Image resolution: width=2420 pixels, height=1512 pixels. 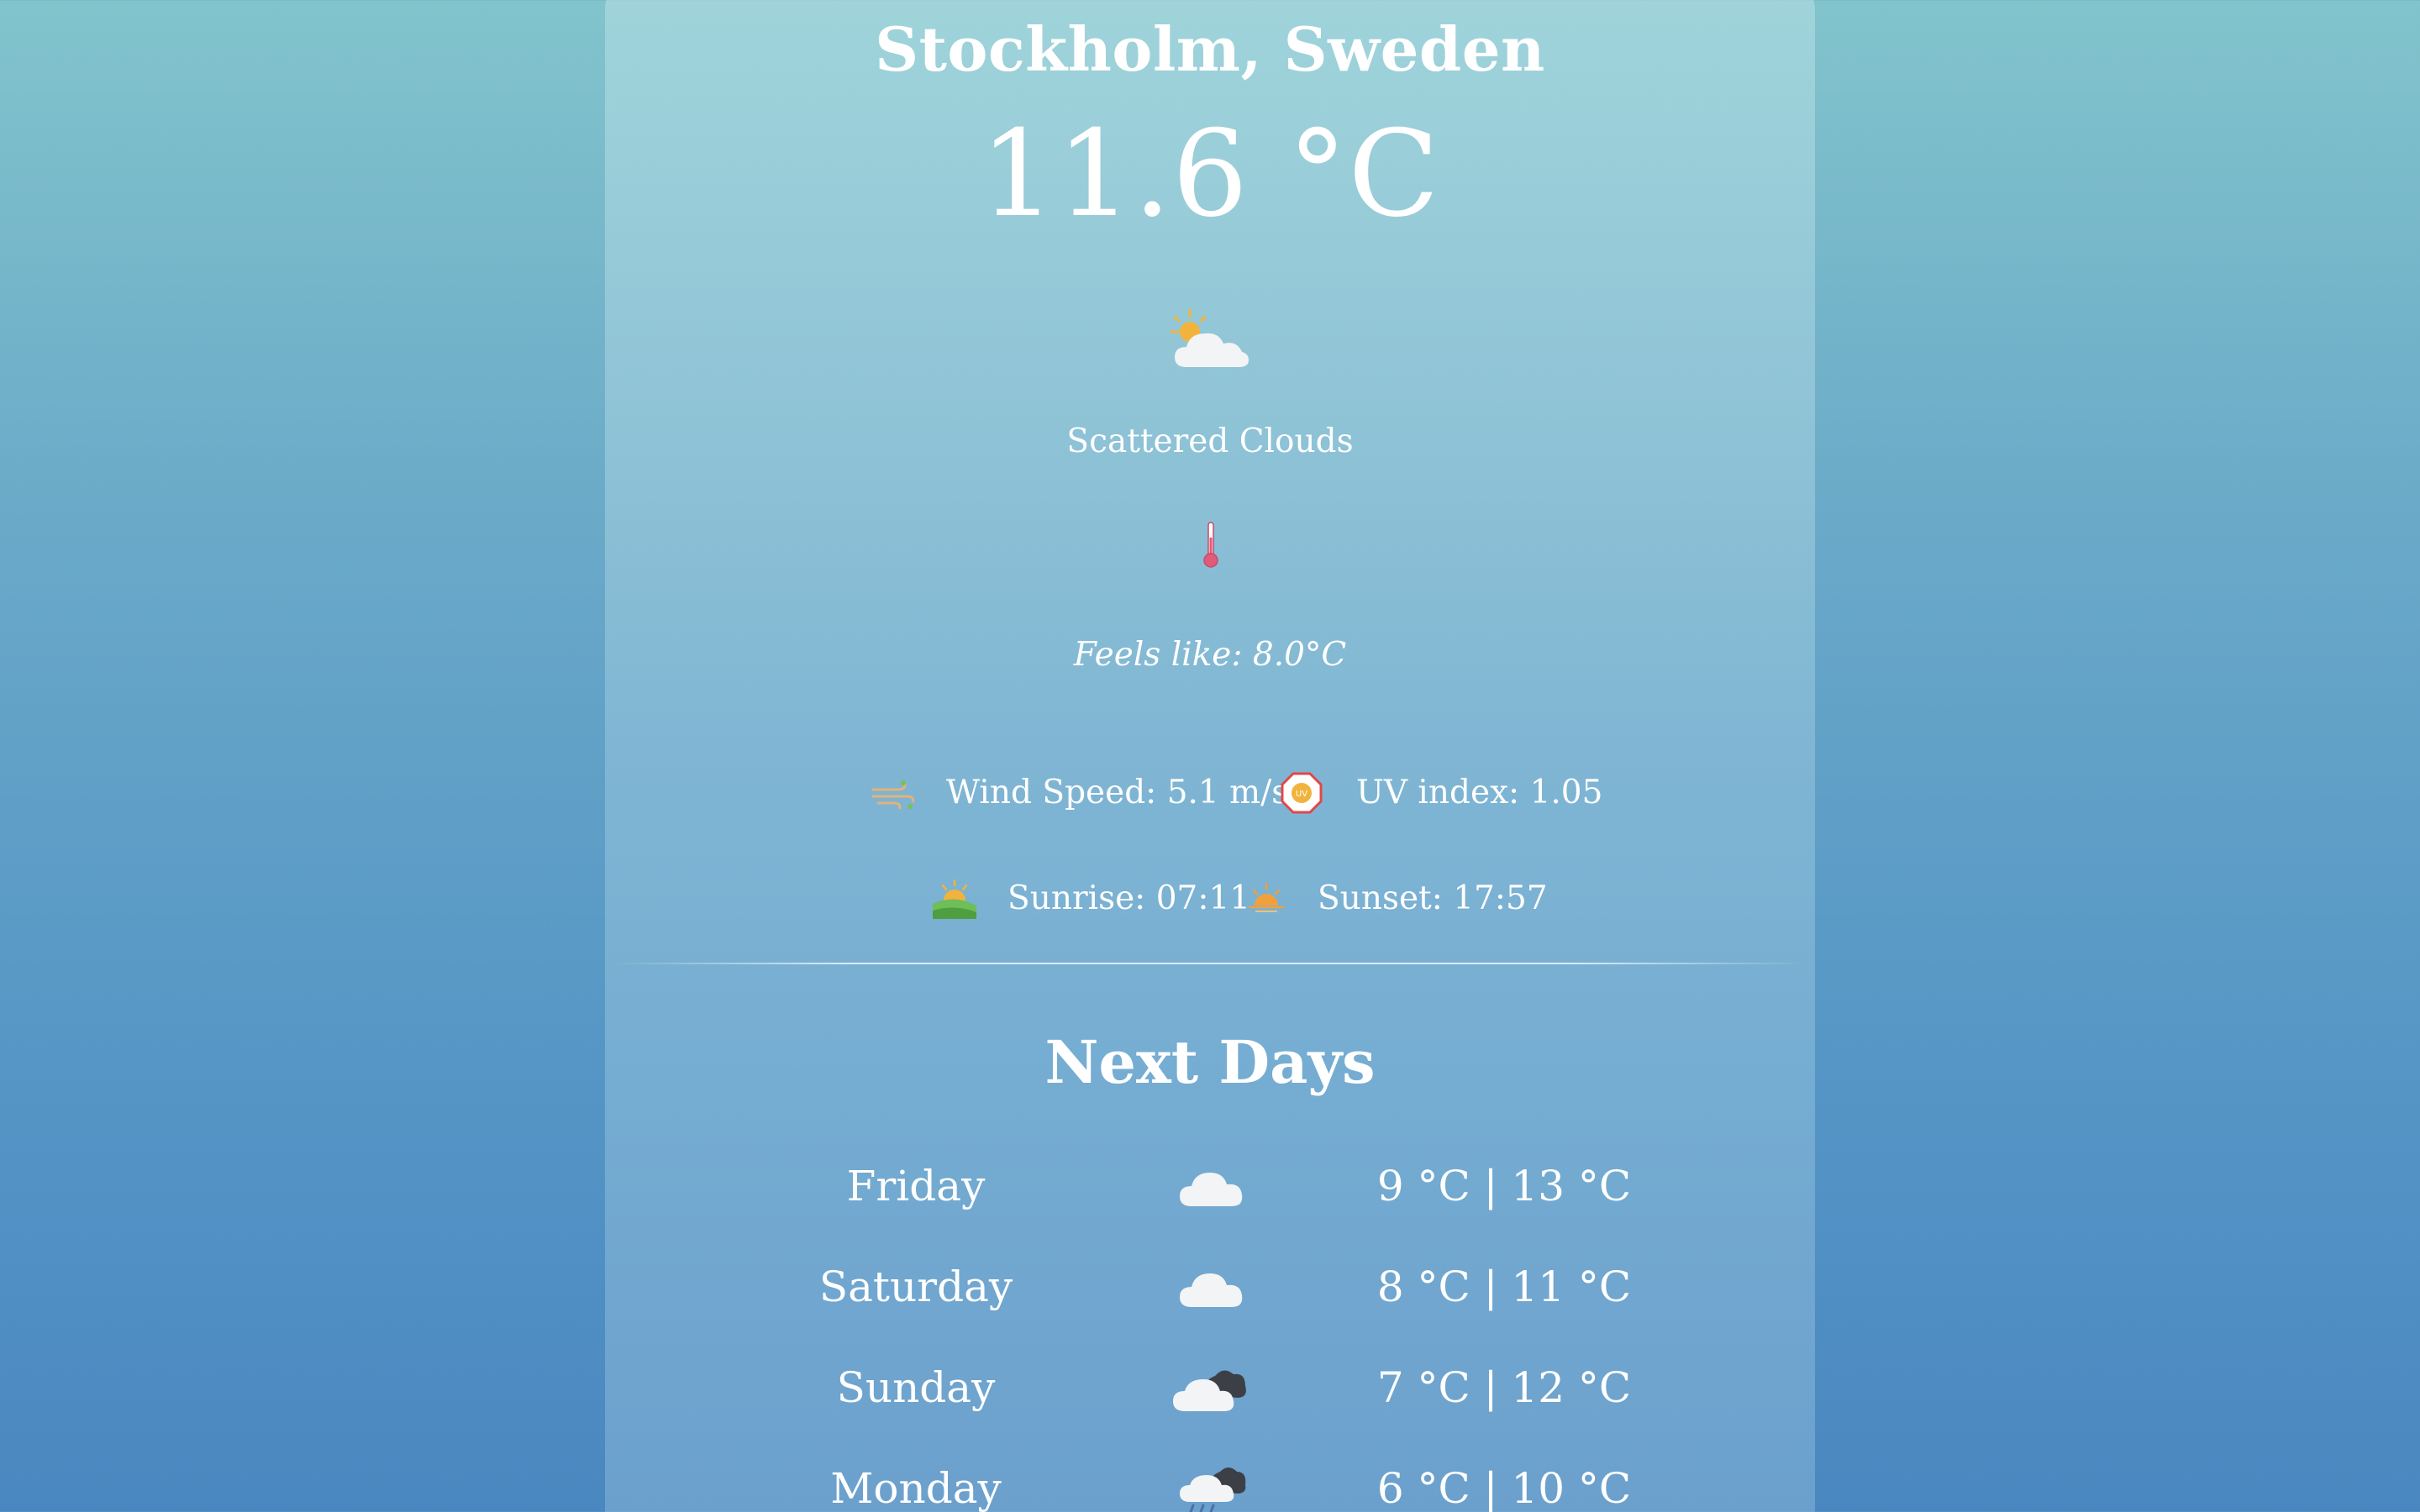 What do you see at coordinates (1504, 1186) in the screenshot?
I see `forecast-temps: 9 °C | 13 °C` at bounding box center [1504, 1186].